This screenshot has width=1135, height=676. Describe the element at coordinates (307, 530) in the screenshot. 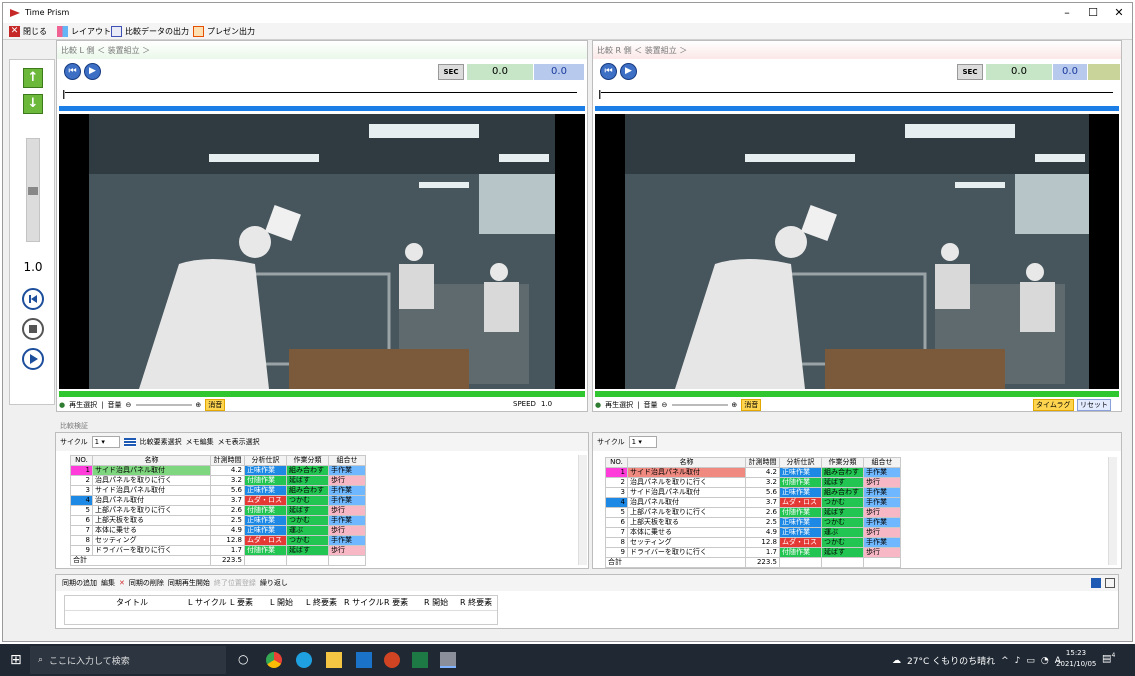

I see `cell-cls: 運ぶ` at that location.